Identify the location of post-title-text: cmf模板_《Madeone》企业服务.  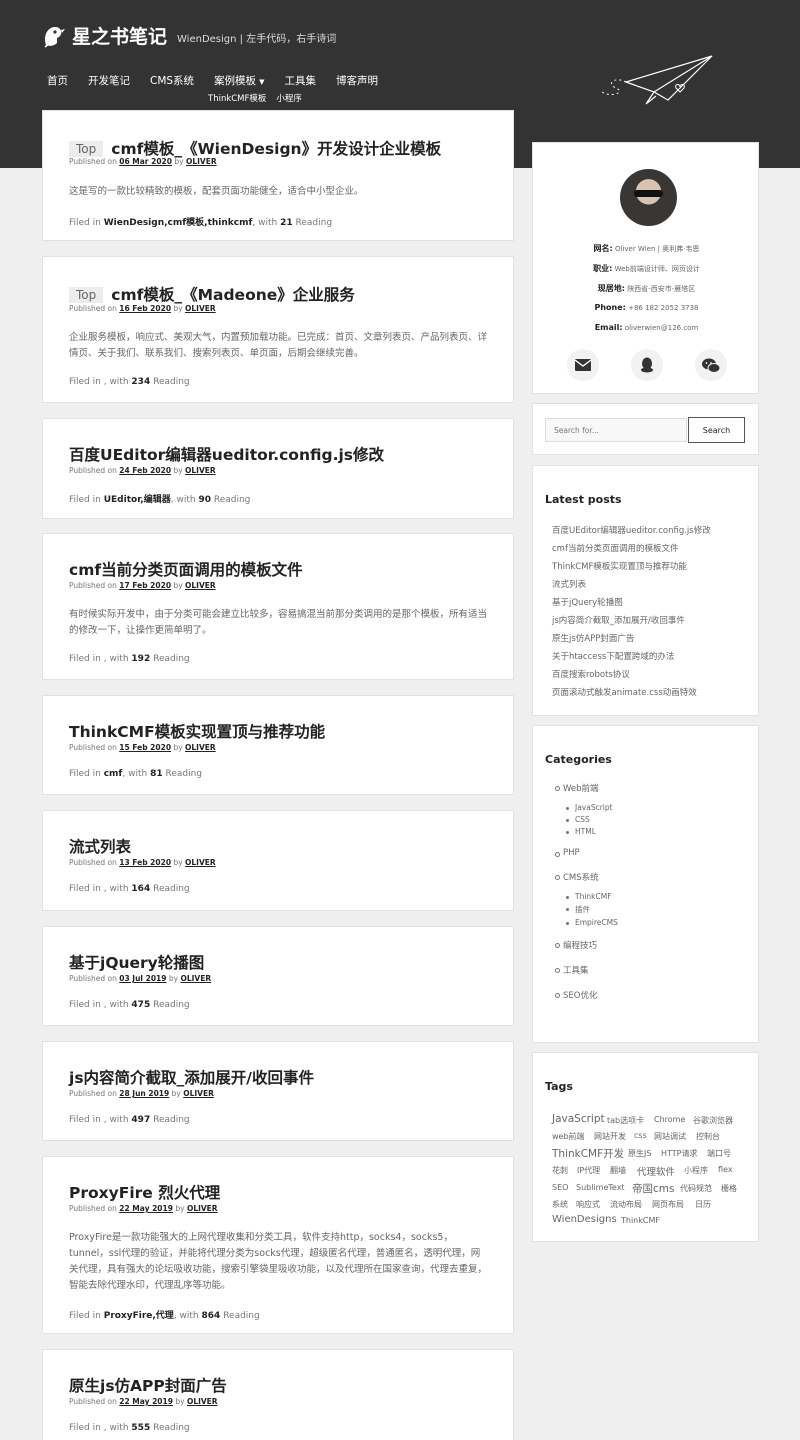
(233, 295).